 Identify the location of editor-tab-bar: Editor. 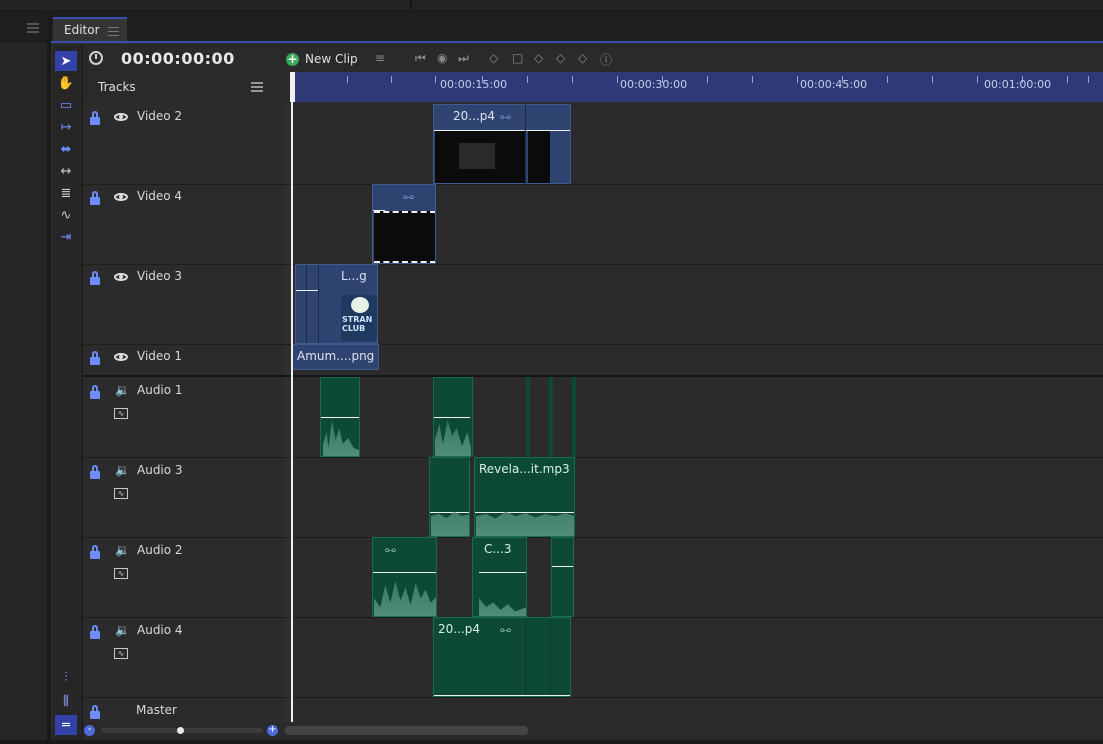
(577, 28).